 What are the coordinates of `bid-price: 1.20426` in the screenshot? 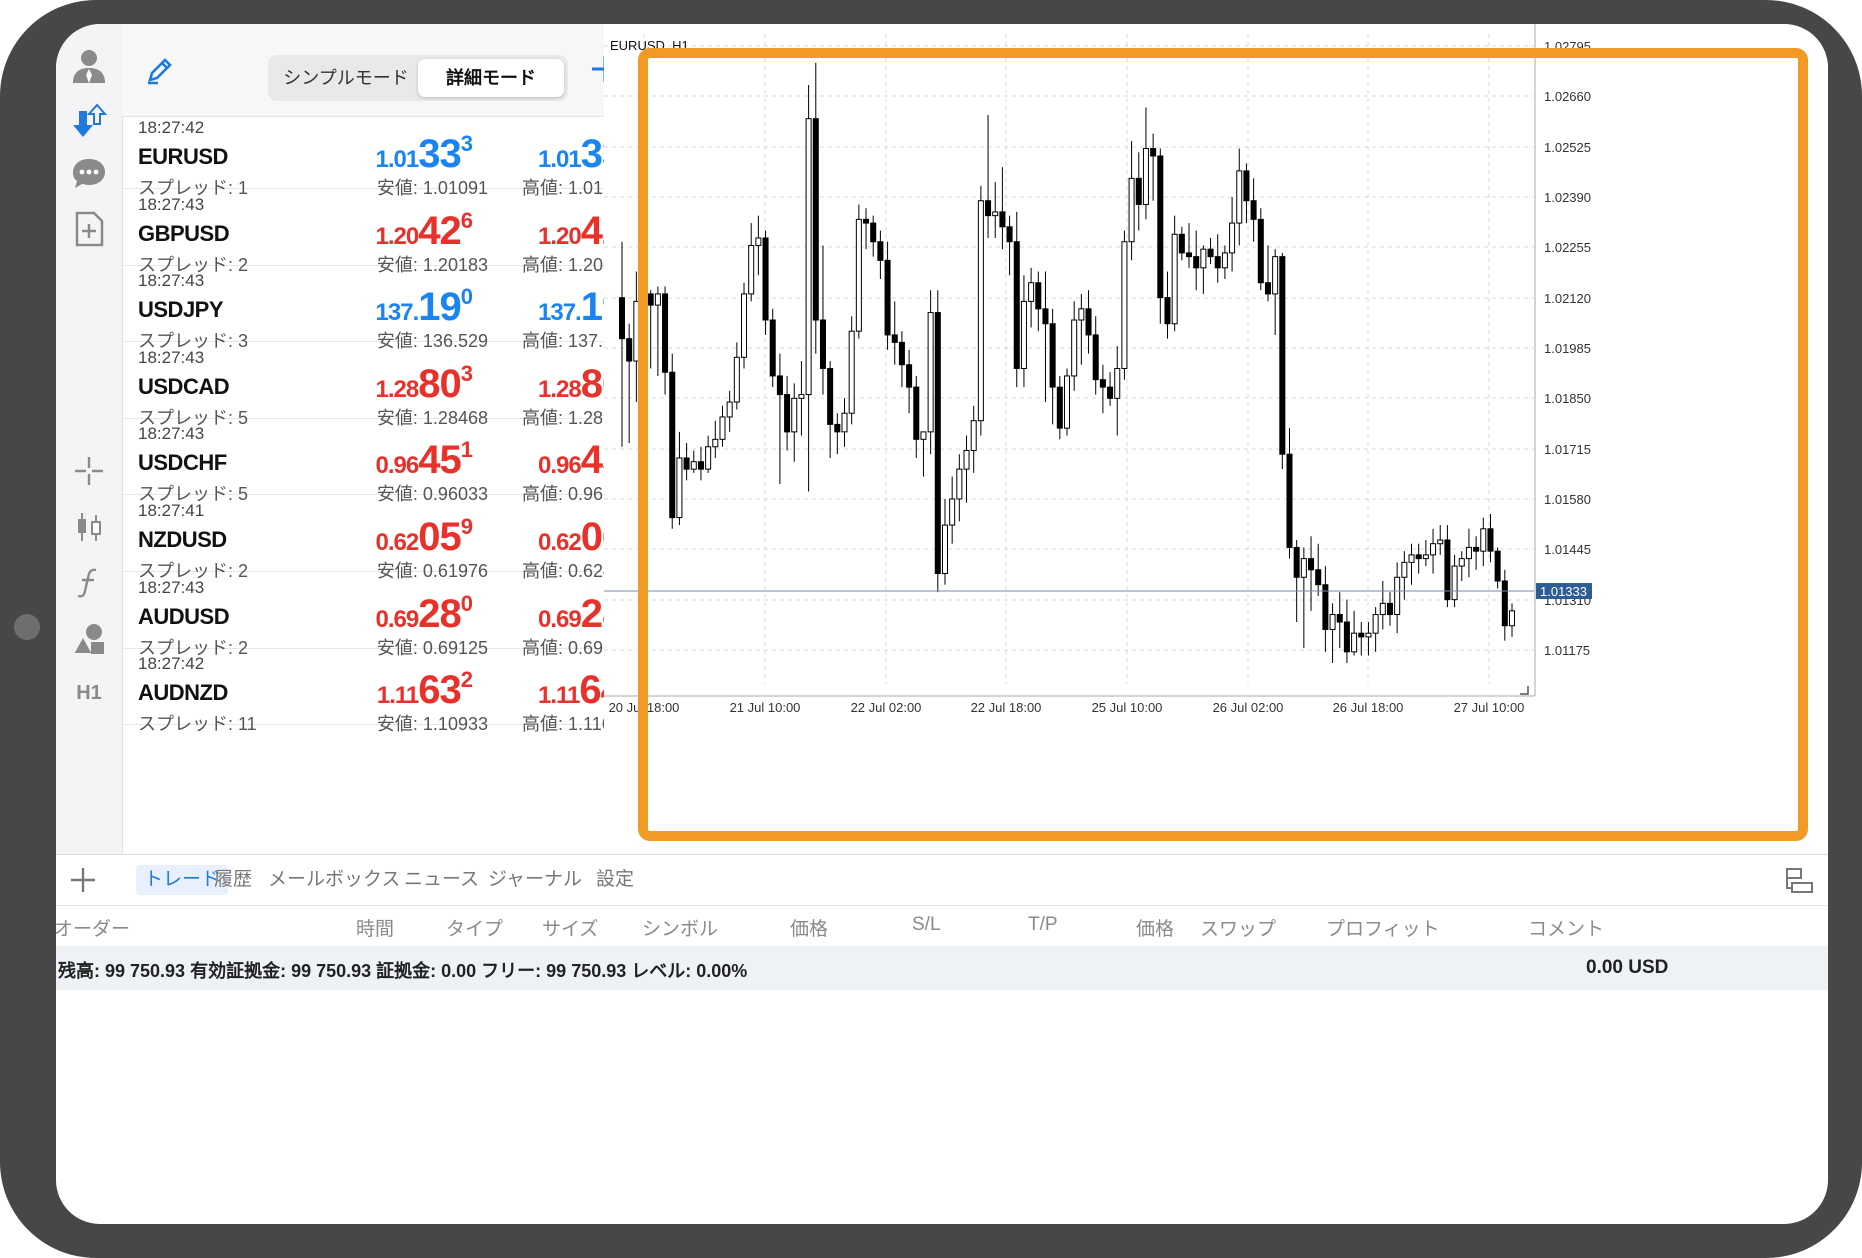 It's located at (424, 231).